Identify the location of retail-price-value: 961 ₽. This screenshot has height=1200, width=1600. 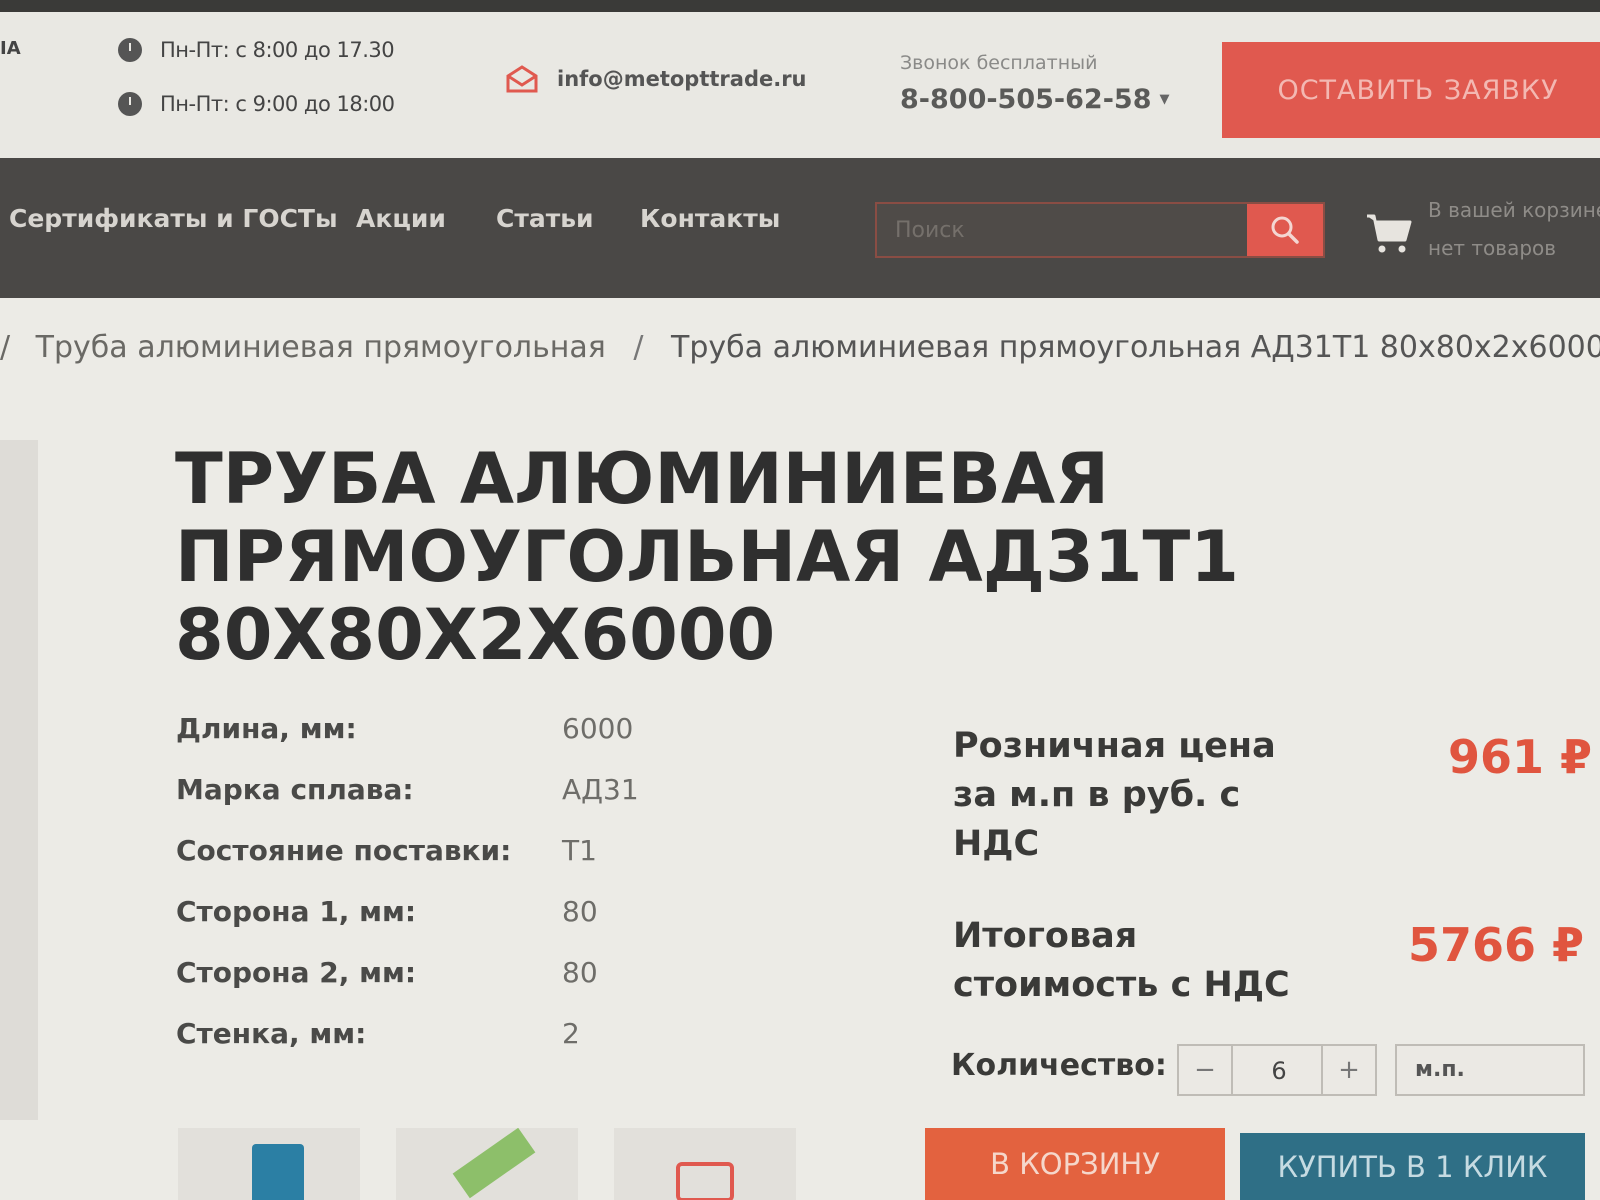
(1520, 757).